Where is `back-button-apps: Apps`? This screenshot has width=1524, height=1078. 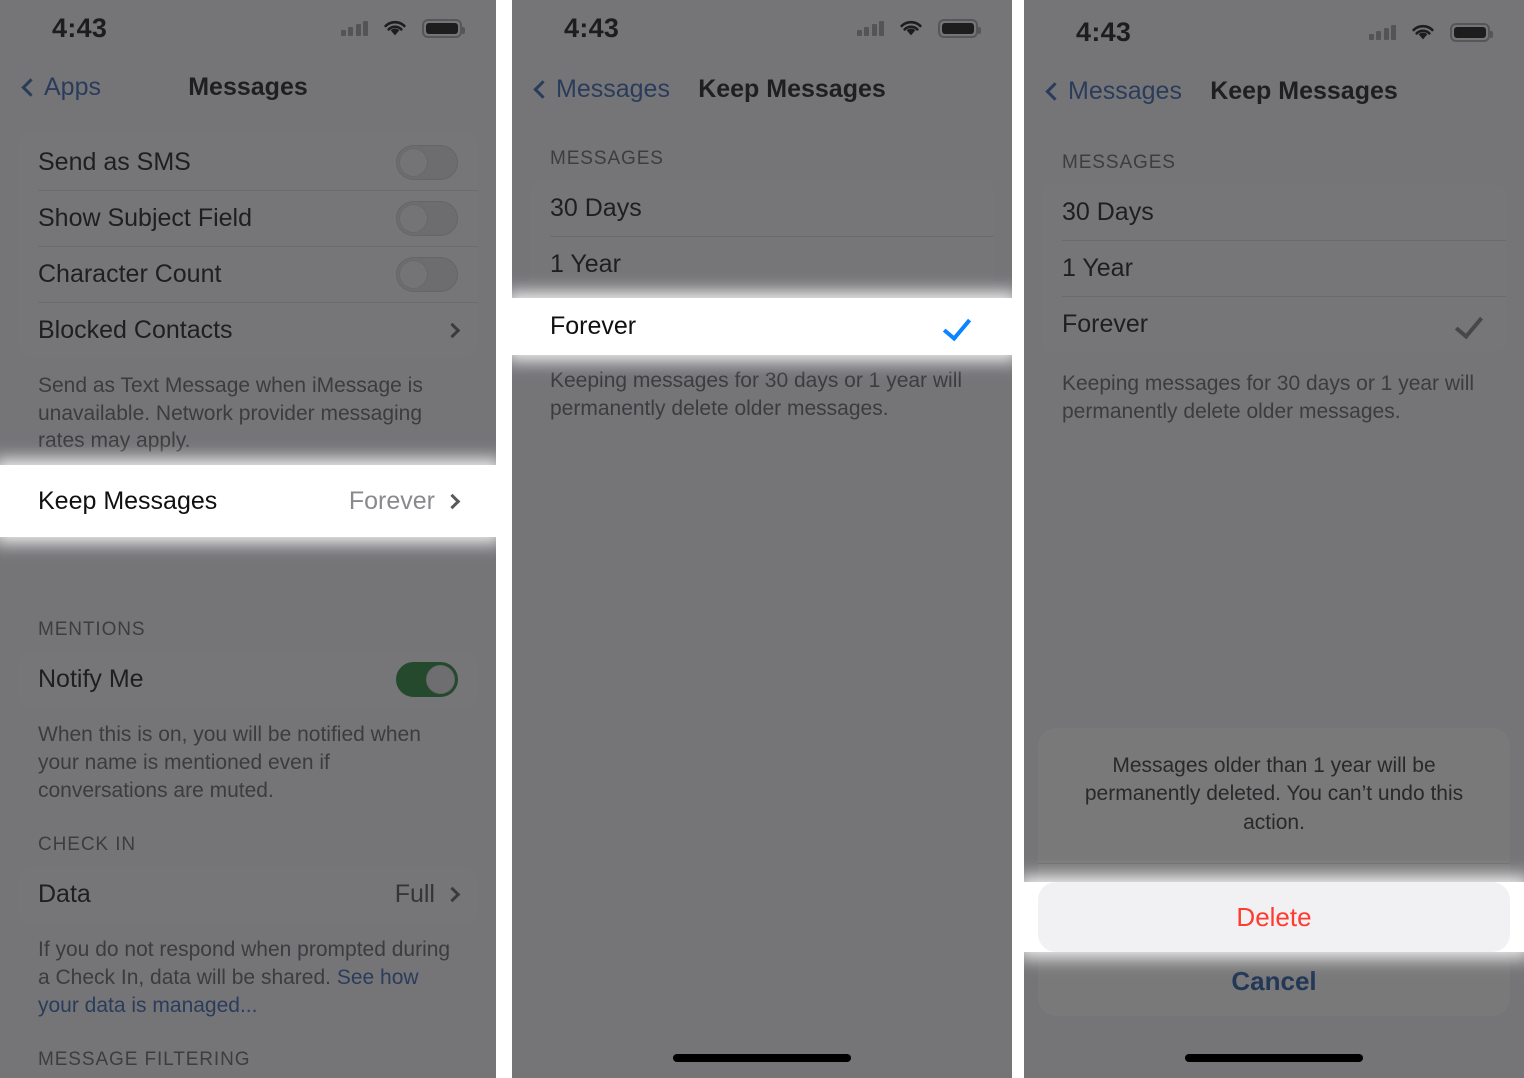
back-button-apps: Apps is located at coordinates (59, 87).